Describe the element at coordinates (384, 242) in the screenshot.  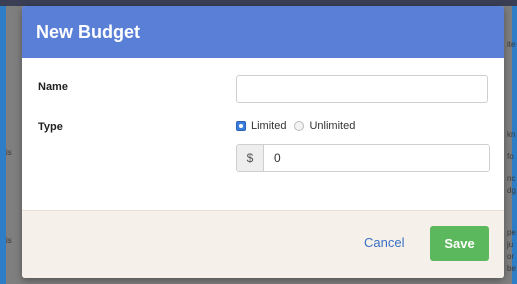
I see `cancel-button: Cancel` at that location.